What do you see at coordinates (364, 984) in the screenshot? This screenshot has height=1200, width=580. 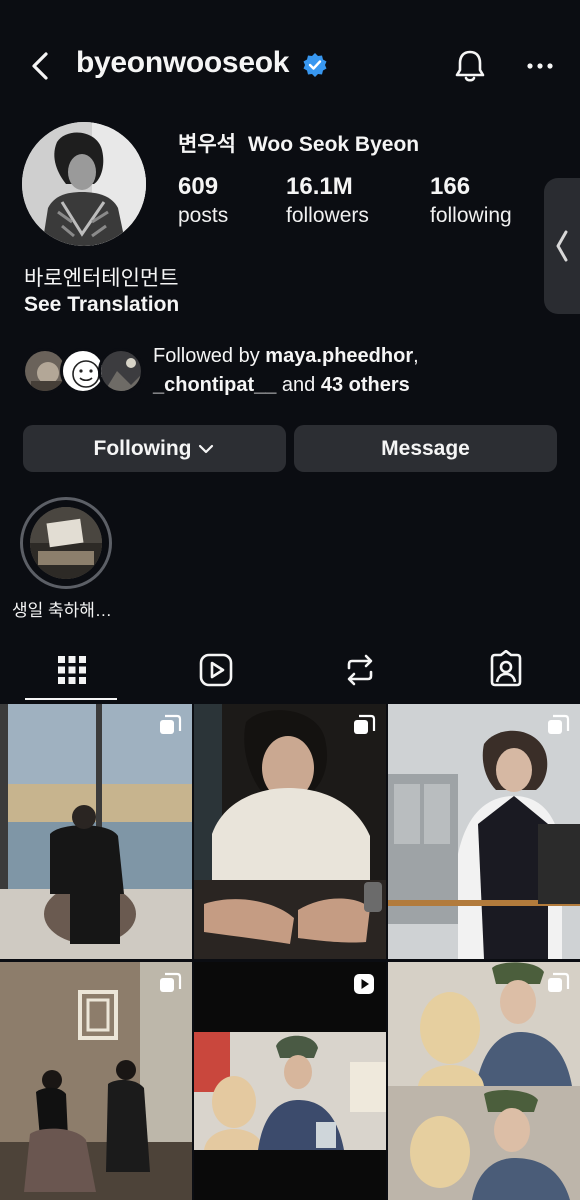 I see `reel-play-icon` at bounding box center [364, 984].